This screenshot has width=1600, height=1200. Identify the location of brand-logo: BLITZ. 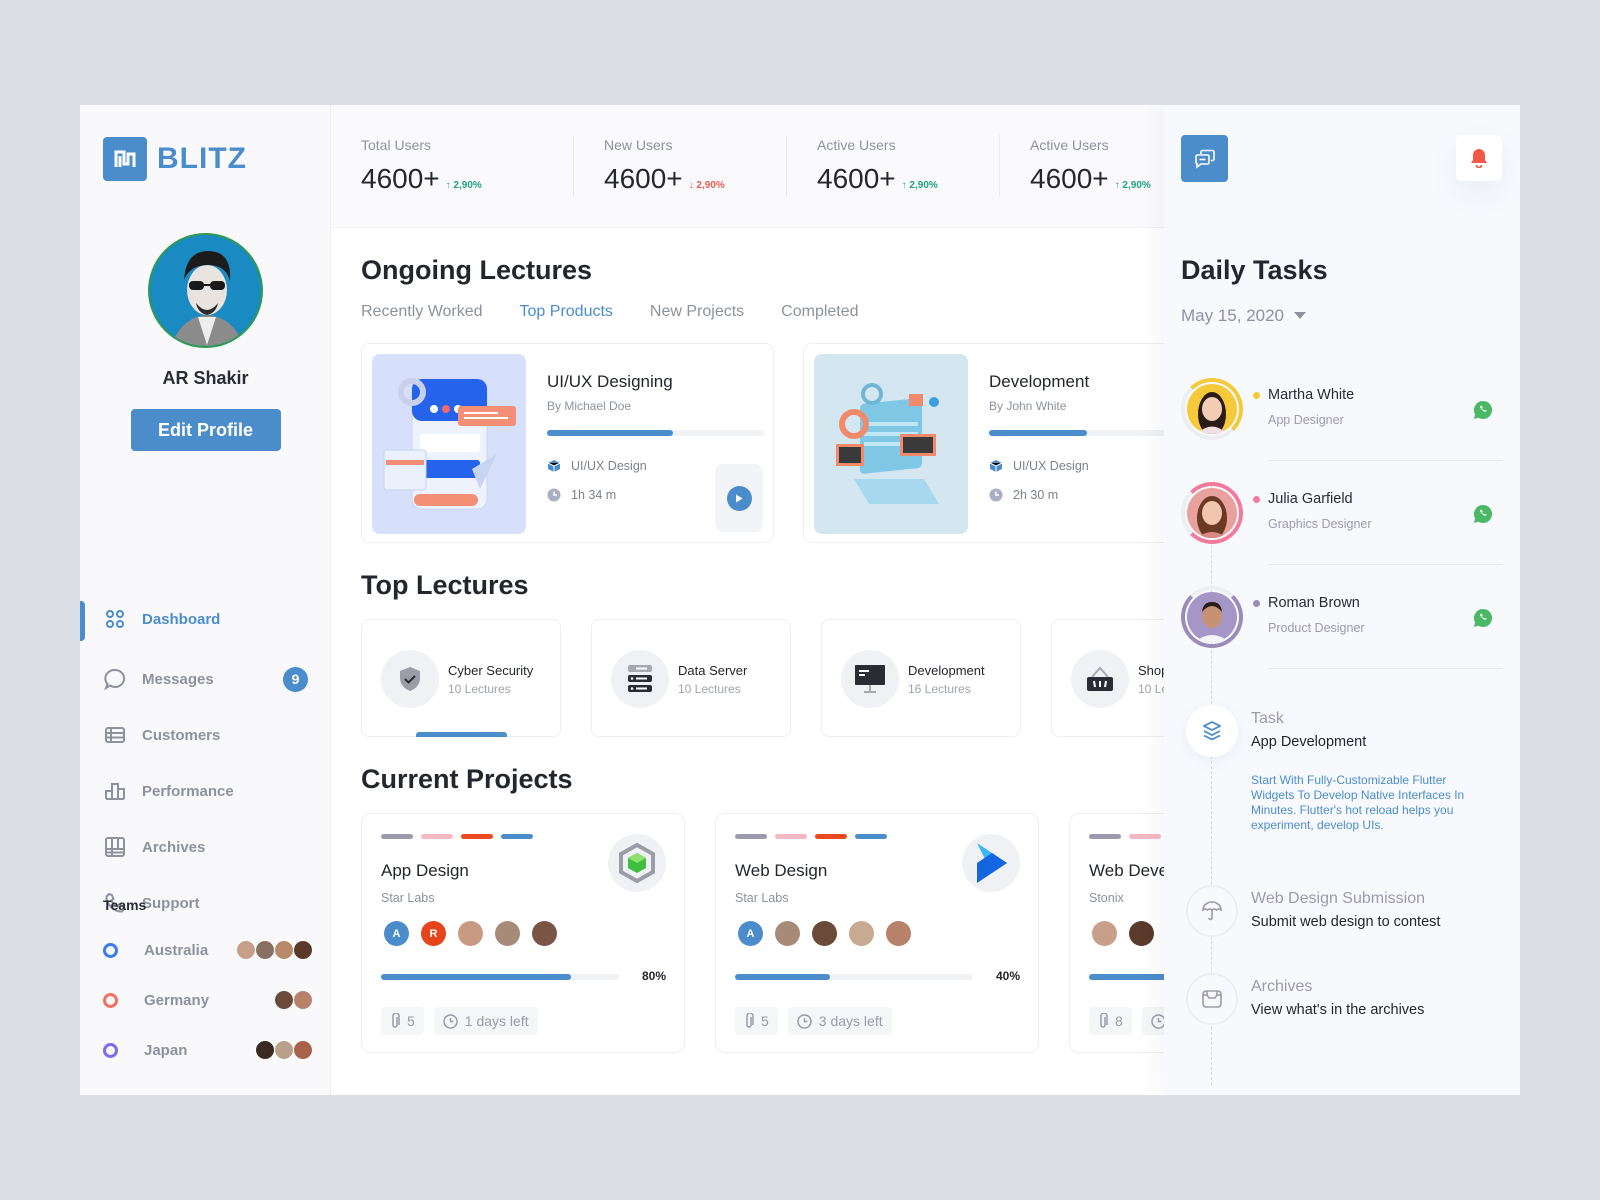
(175, 159).